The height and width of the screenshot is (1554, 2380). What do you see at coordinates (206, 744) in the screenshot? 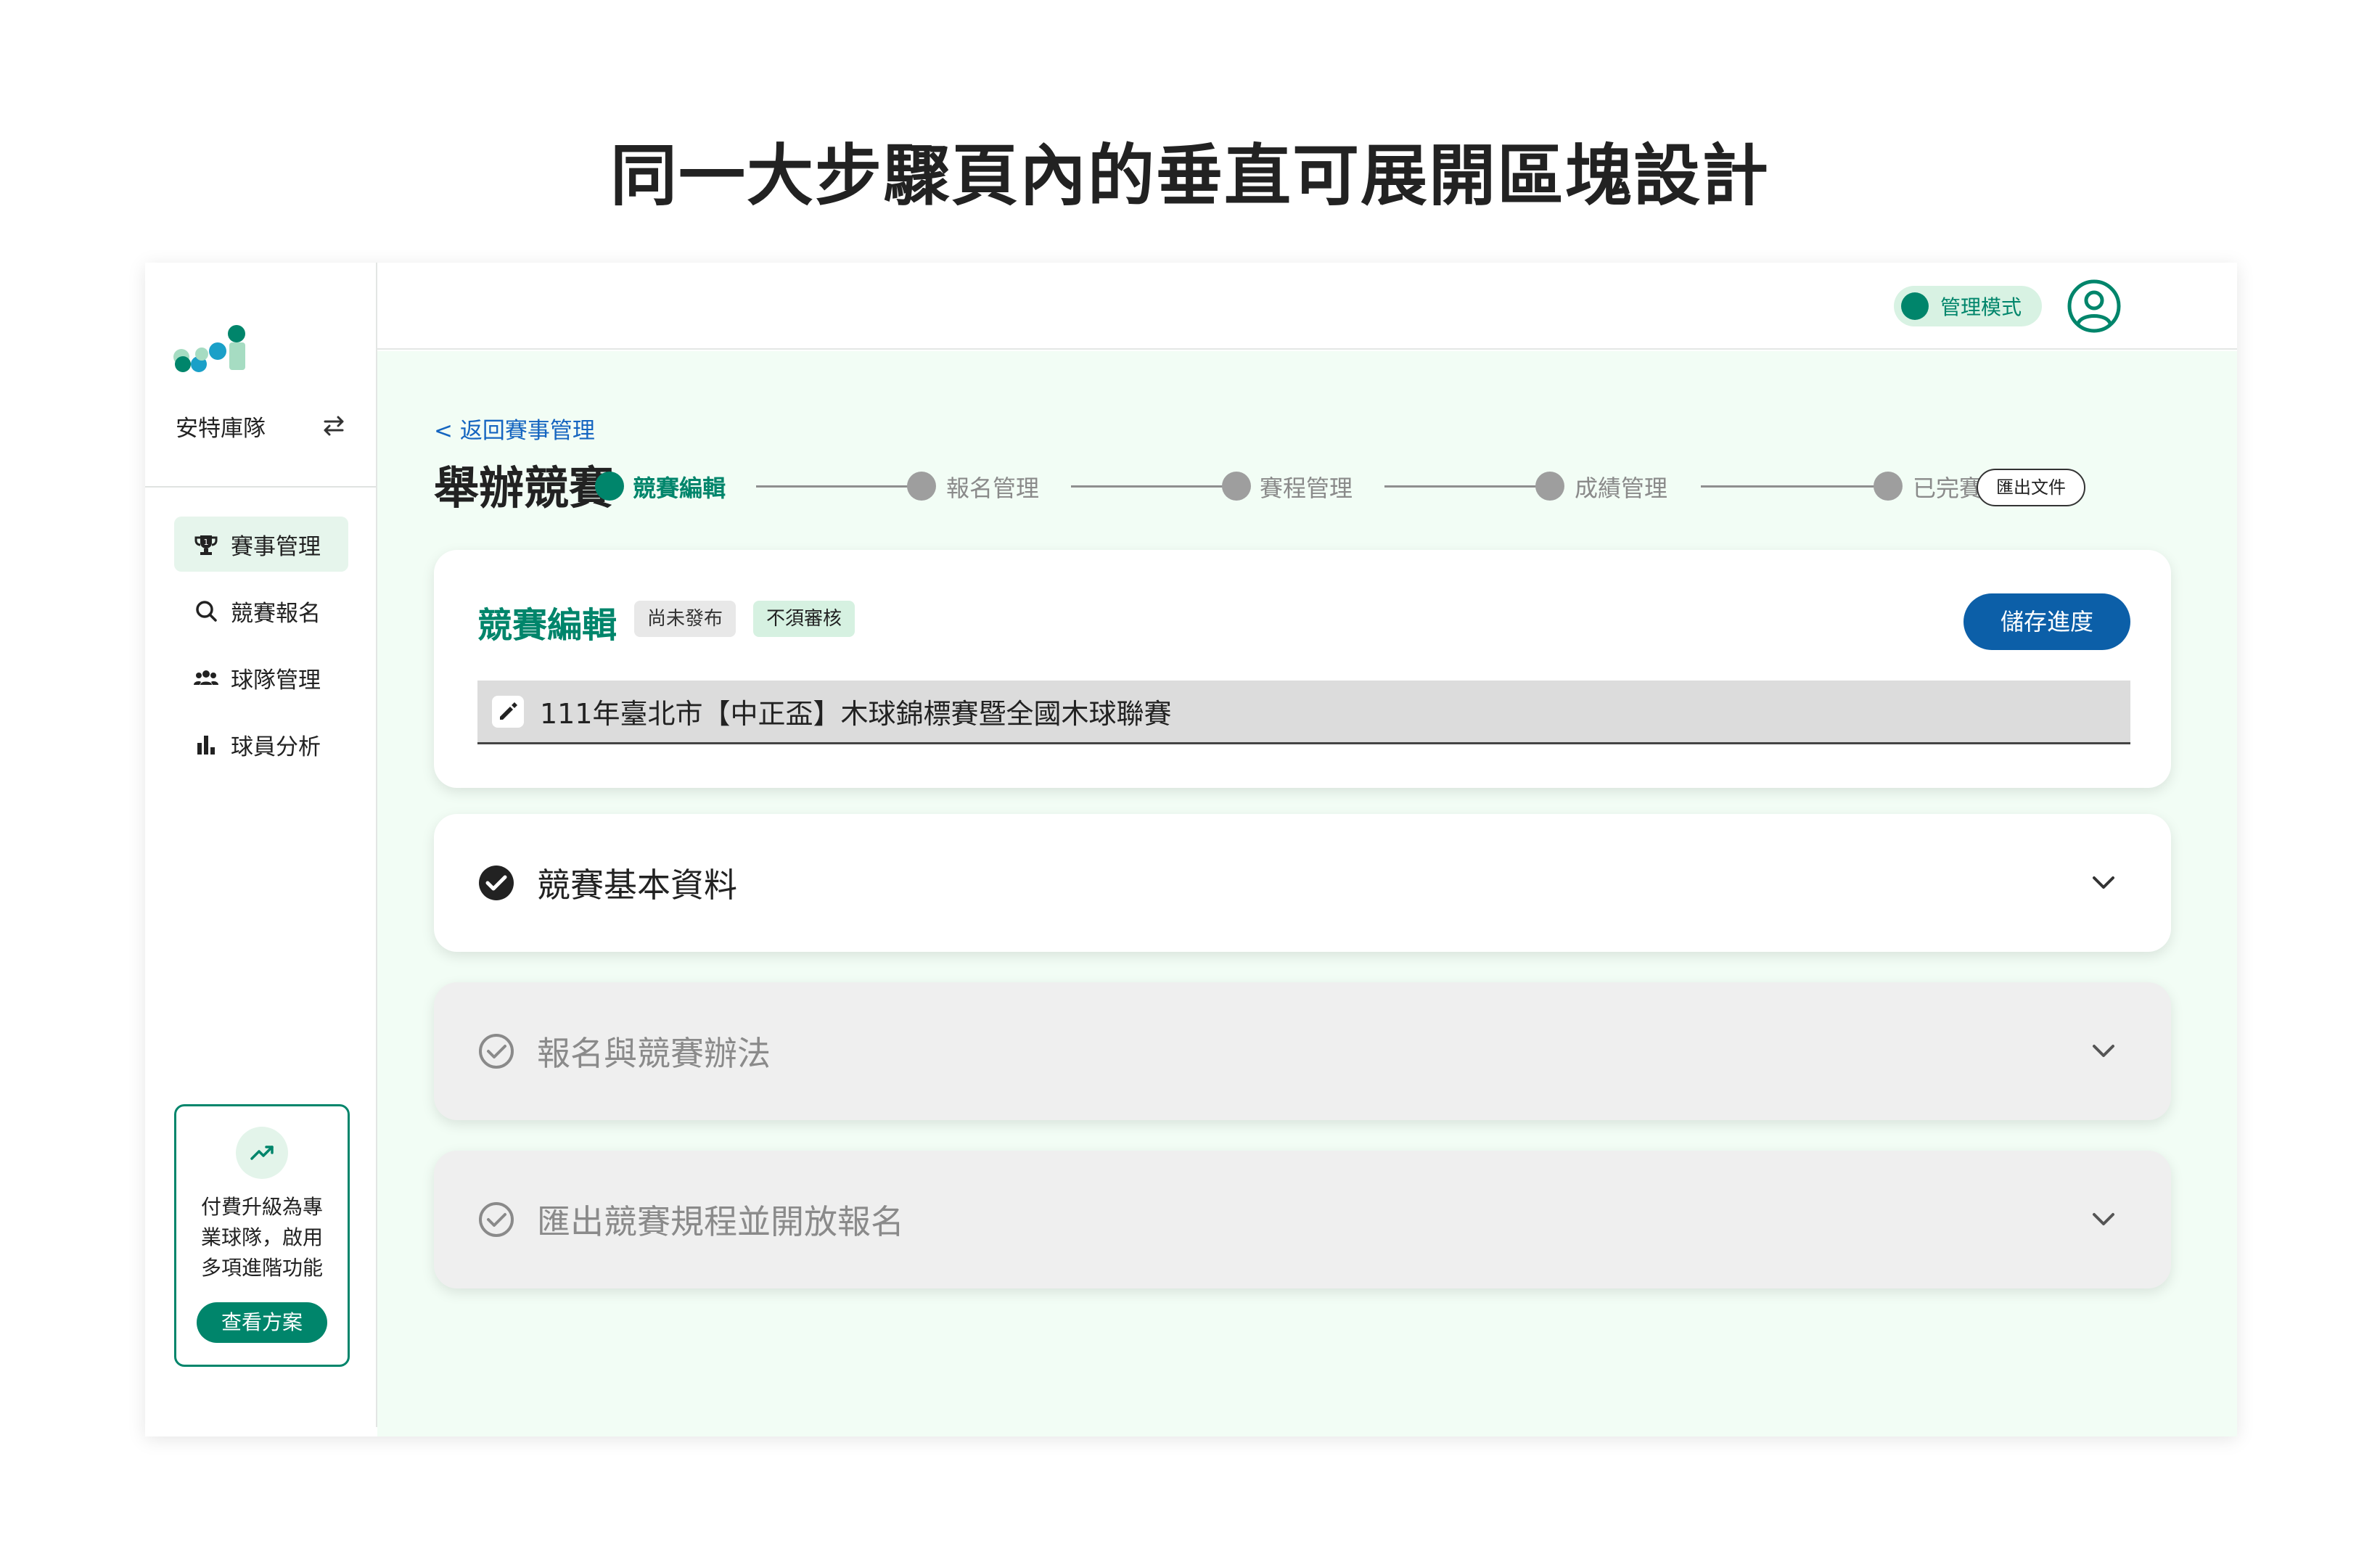
I see `bar-chart-icon` at bounding box center [206, 744].